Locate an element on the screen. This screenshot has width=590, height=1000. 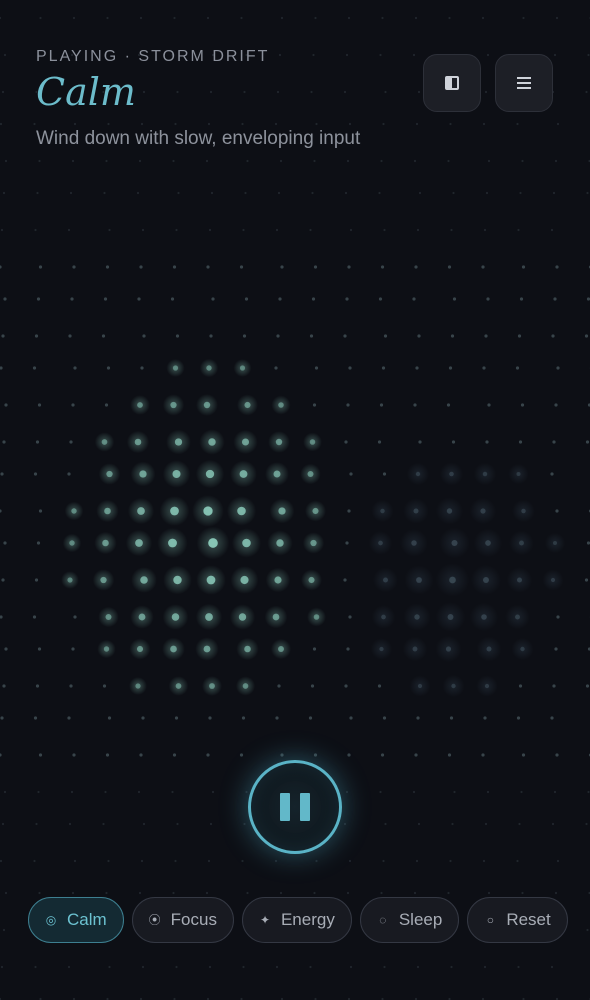
mode-chip-calm: ◎ Calm is located at coordinates (76, 920).